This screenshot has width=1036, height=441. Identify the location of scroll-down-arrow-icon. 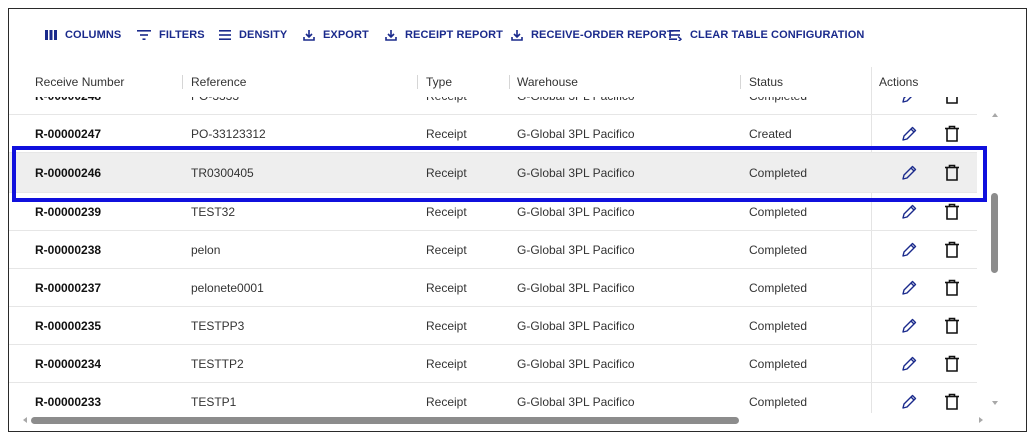
(995, 403).